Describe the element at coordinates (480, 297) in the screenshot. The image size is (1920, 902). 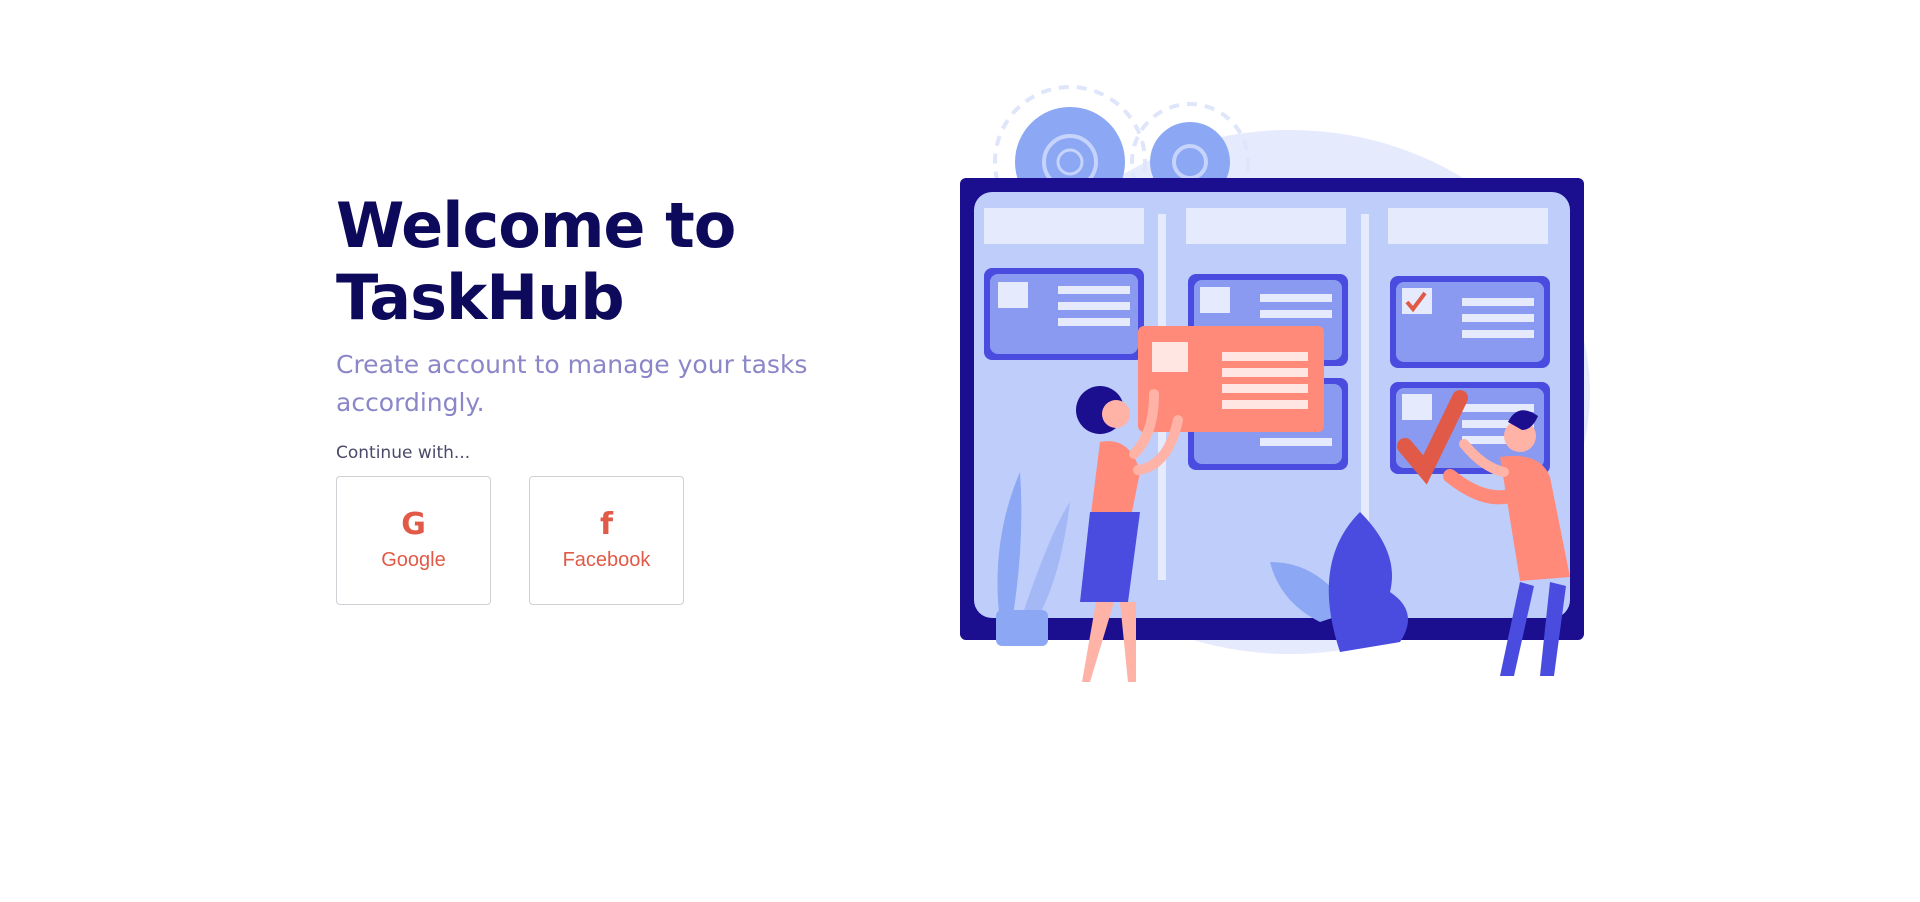
I see `title-line-2: TaskHub` at that location.